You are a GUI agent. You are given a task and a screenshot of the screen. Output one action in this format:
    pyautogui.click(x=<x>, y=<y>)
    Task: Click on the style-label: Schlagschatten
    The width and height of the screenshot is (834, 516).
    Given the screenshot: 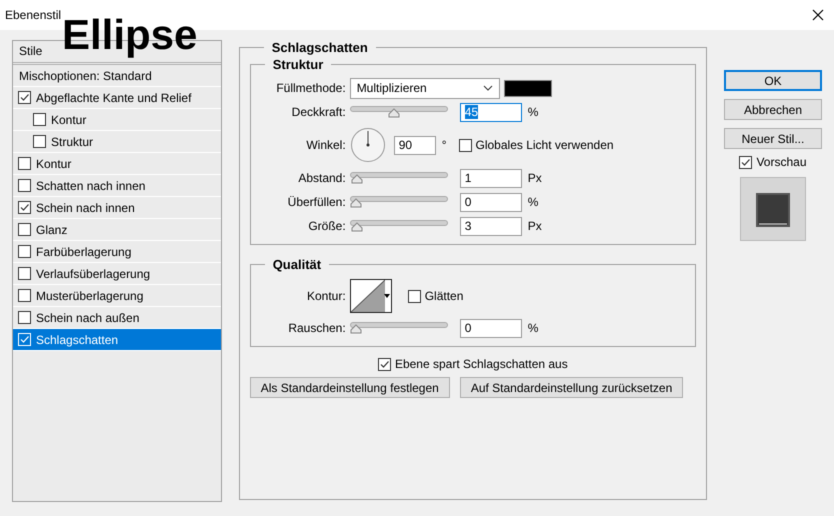 What is the action you would take?
    pyautogui.click(x=77, y=339)
    